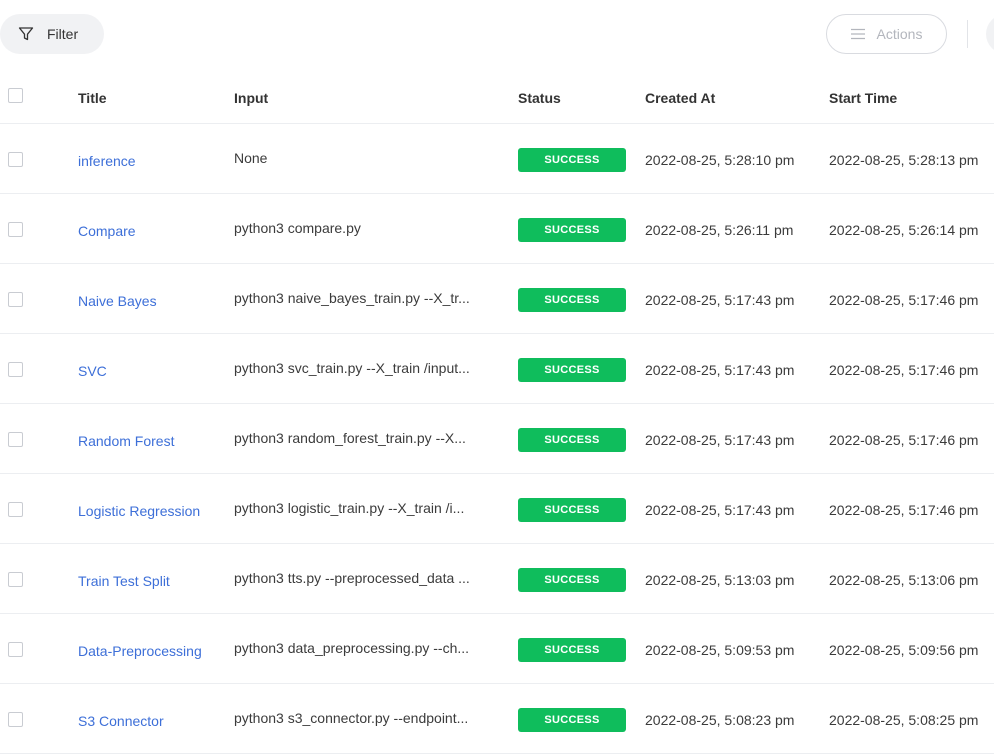 Image resolution: width=994 pixels, height=754 pixels. What do you see at coordinates (107, 231) in the screenshot?
I see `job-title-link: Compare` at bounding box center [107, 231].